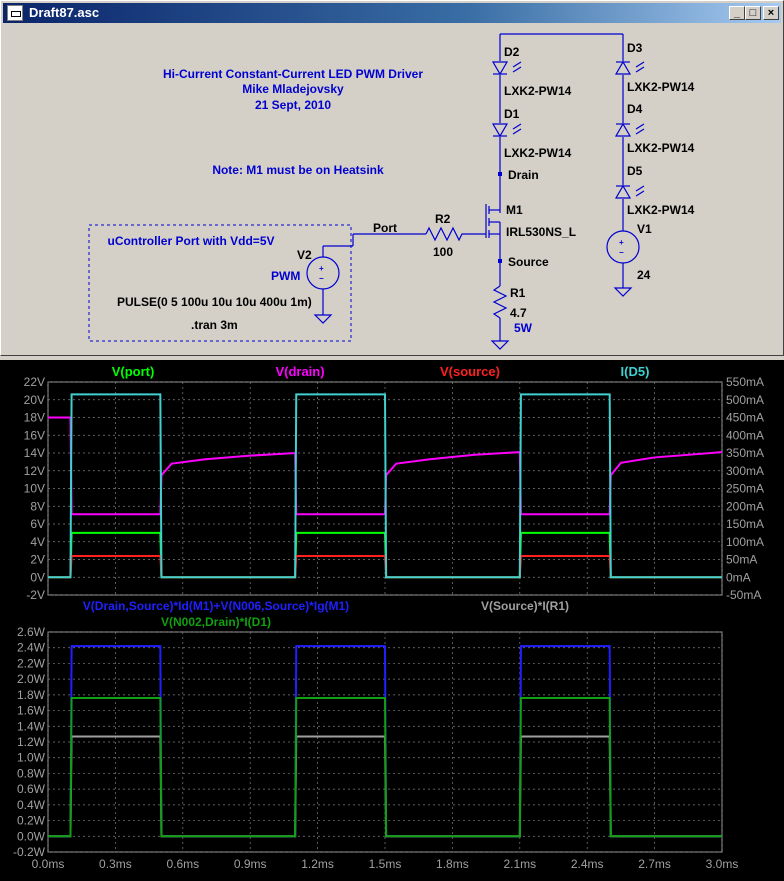 The height and width of the screenshot is (881, 784). Describe the element at coordinates (35, 595) in the screenshot. I see `y-tick-label: -2V` at that location.